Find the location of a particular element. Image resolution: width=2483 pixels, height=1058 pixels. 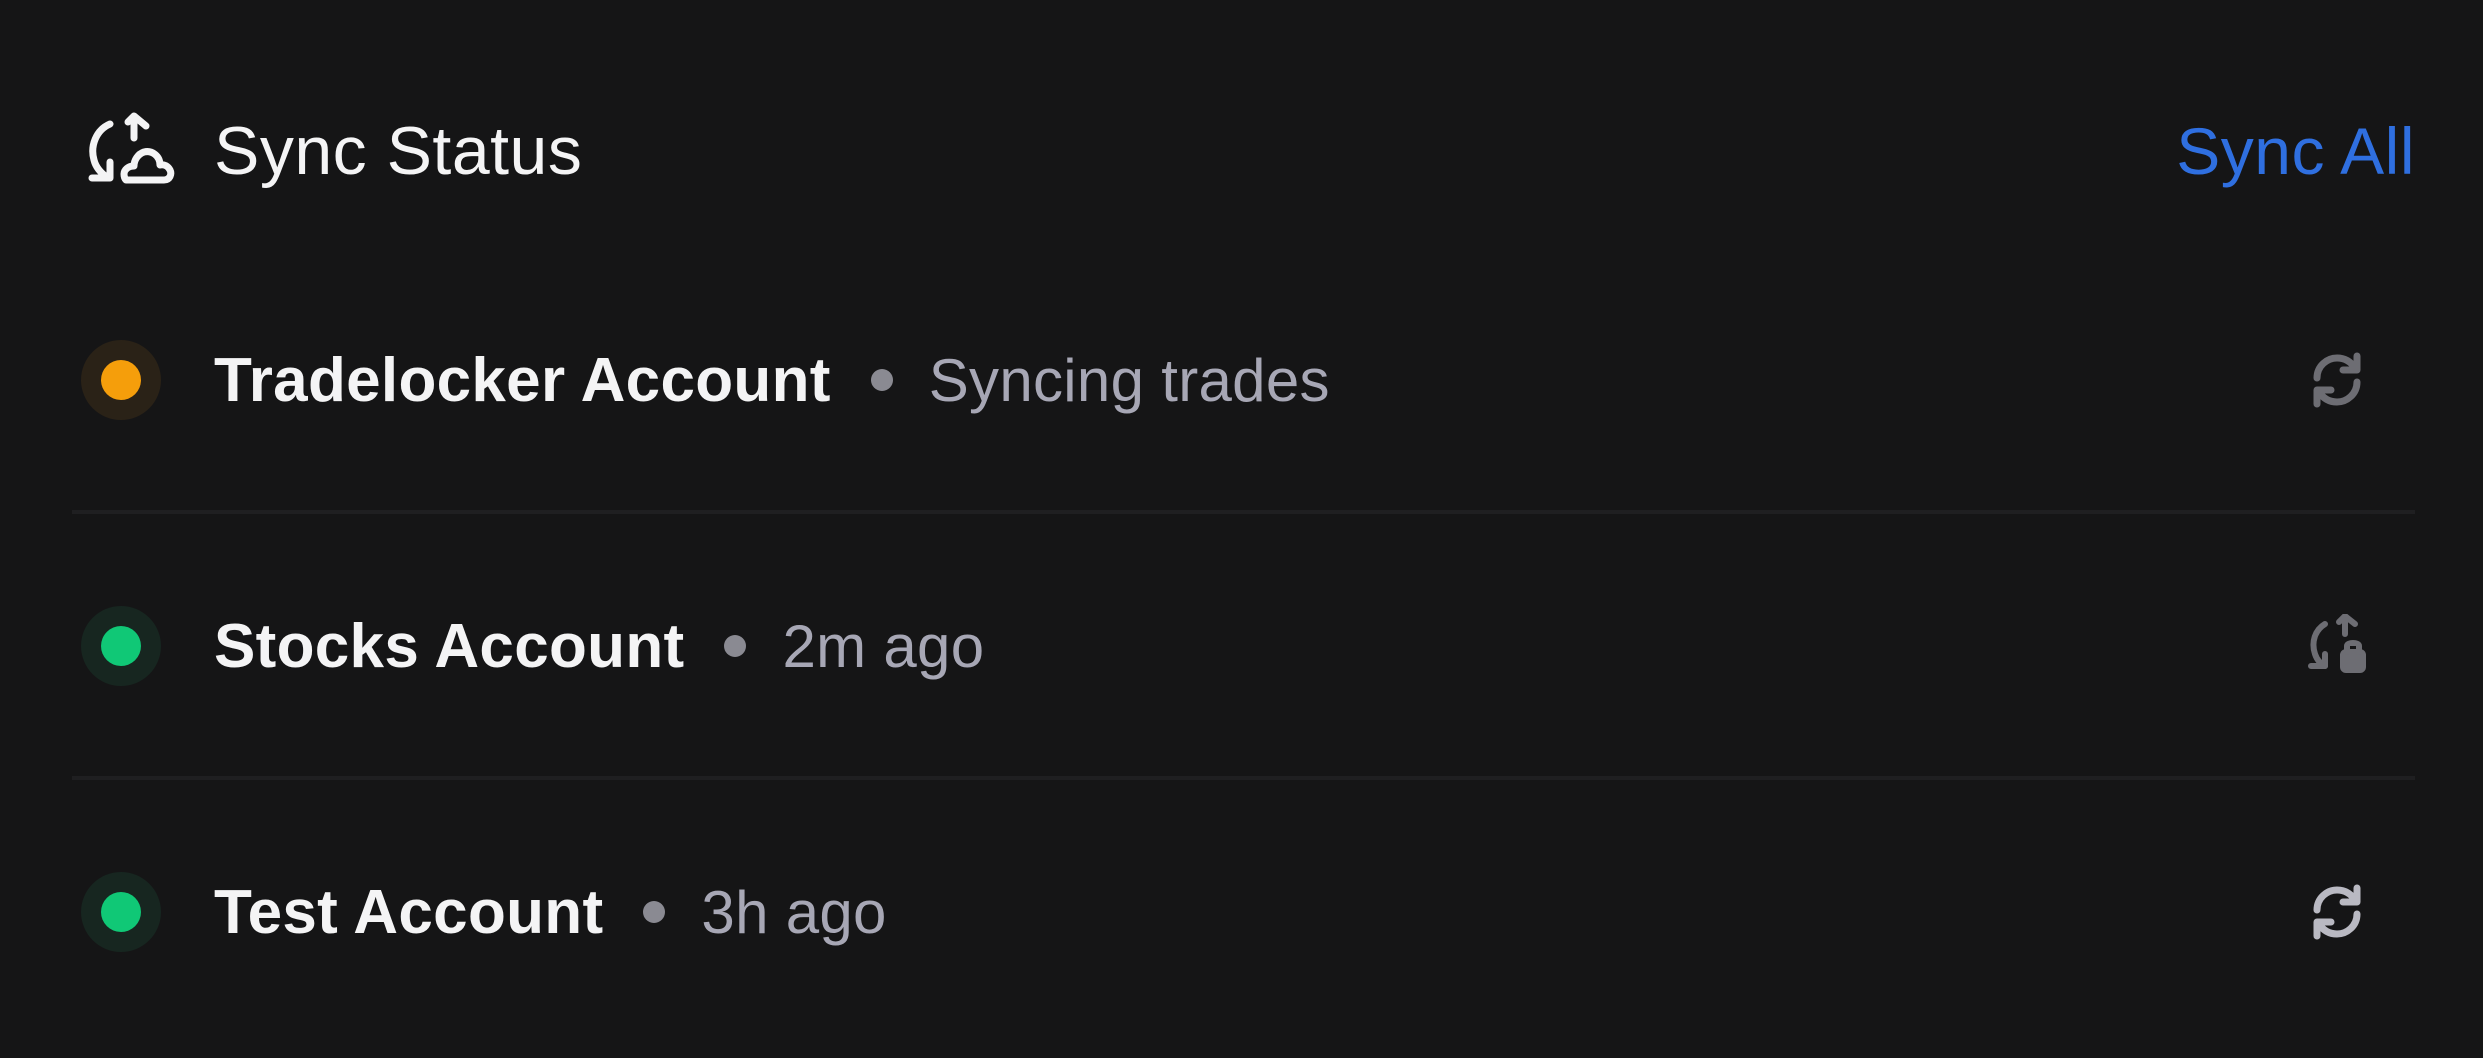

account-status: 3h ago is located at coordinates (794, 912).